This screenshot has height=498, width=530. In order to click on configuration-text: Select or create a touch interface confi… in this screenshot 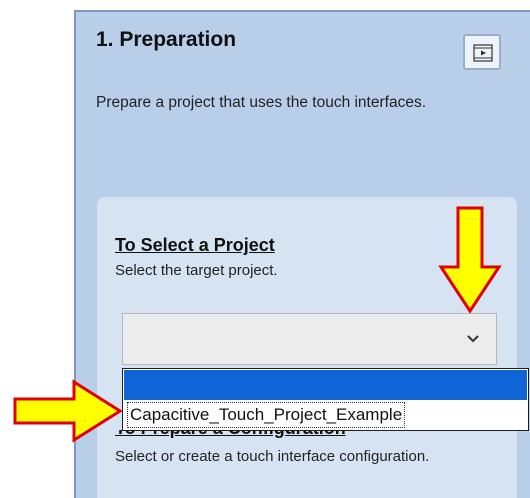, I will do `click(272, 456)`.